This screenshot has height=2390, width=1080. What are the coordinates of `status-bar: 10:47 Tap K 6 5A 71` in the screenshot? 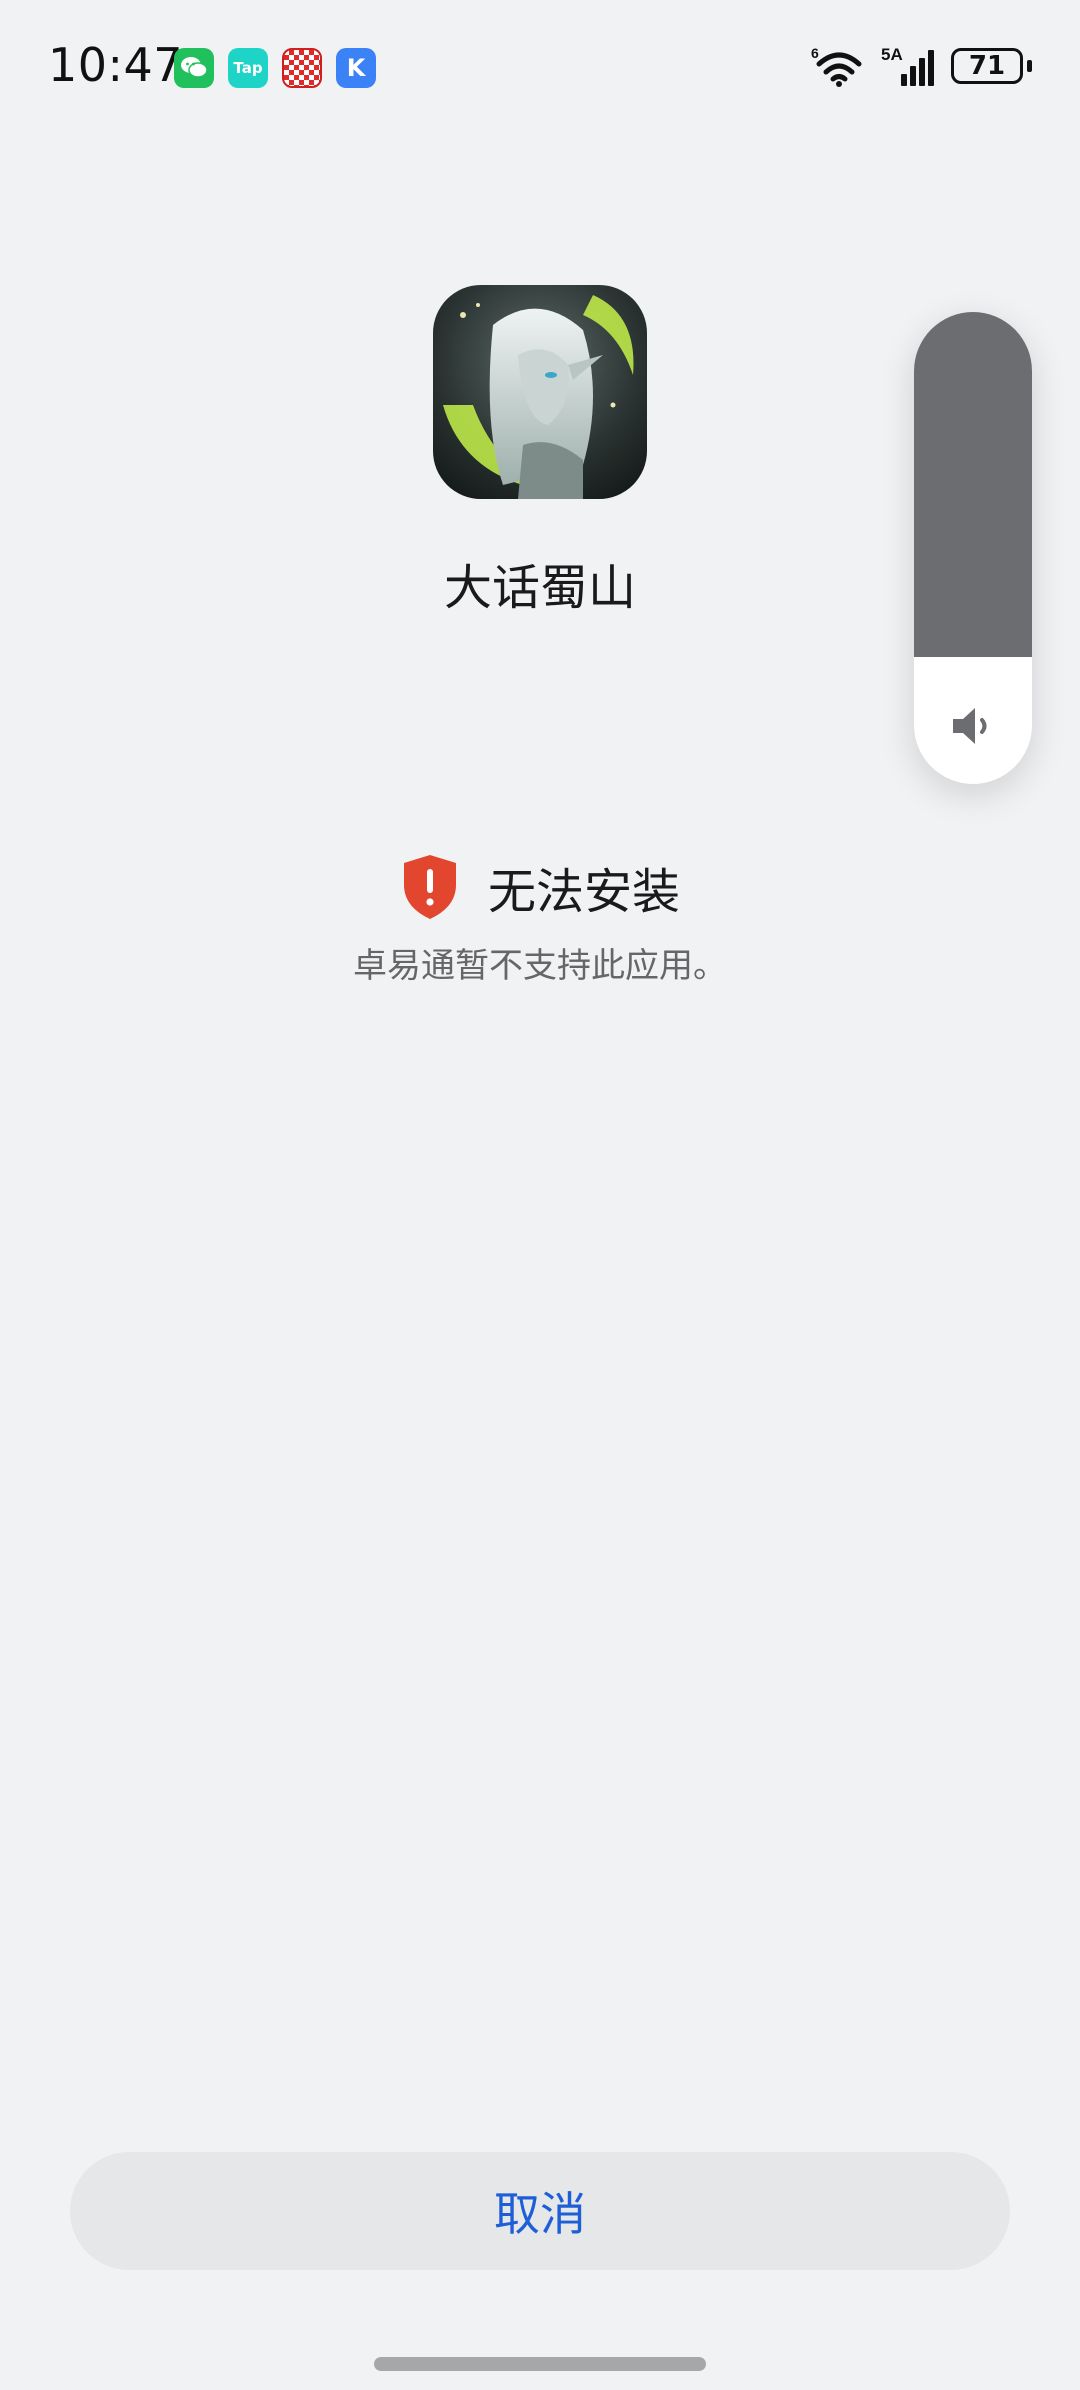 It's located at (540, 65).